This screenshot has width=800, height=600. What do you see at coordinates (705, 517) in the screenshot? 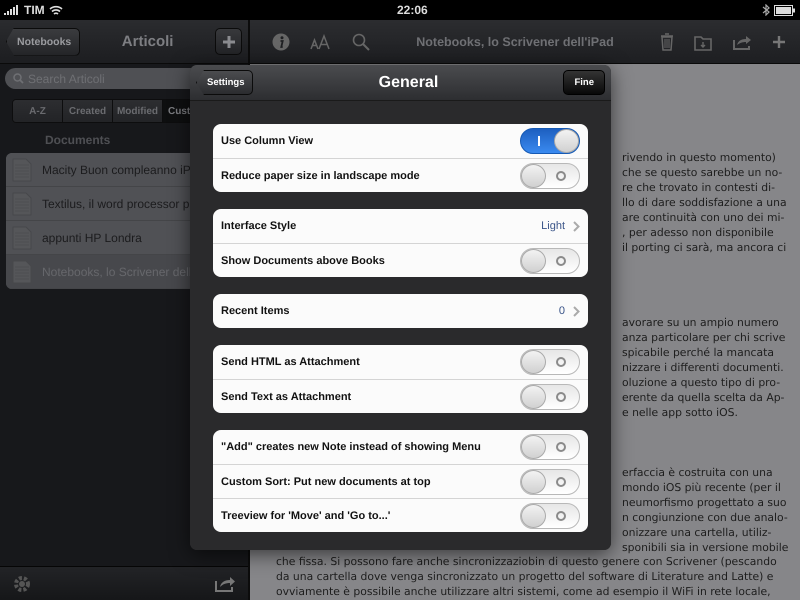
I see `text-line: n congiunzione con due analo-` at bounding box center [705, 517].